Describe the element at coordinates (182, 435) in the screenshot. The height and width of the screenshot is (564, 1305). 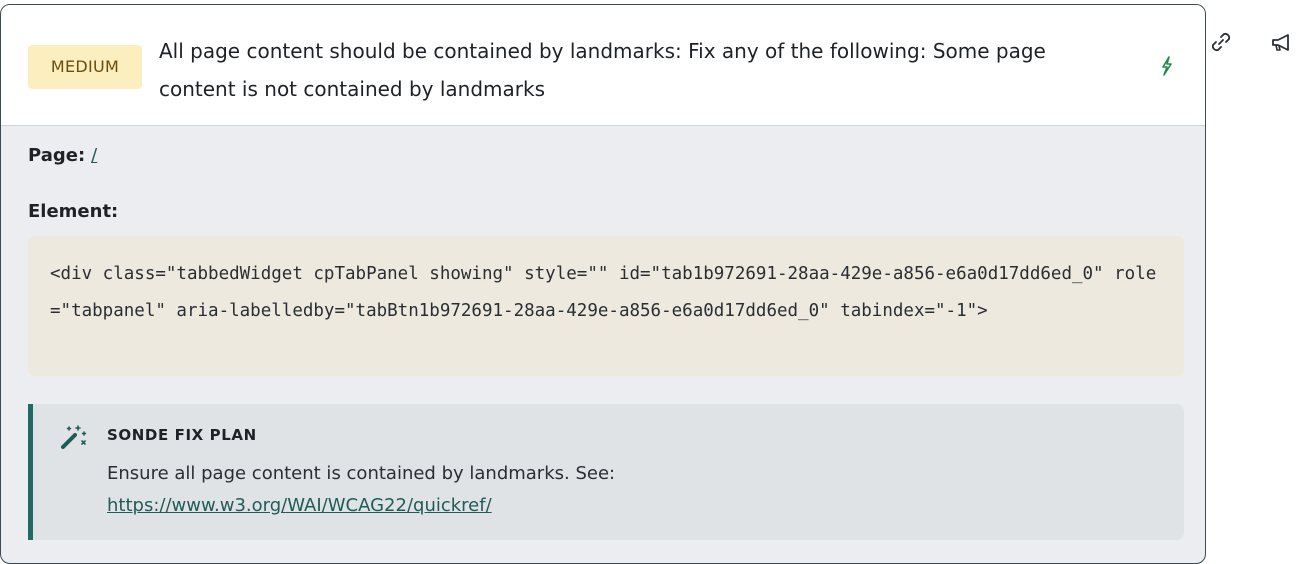
I see `fix-plan-title: SONDE FIX PLAN` at that location.